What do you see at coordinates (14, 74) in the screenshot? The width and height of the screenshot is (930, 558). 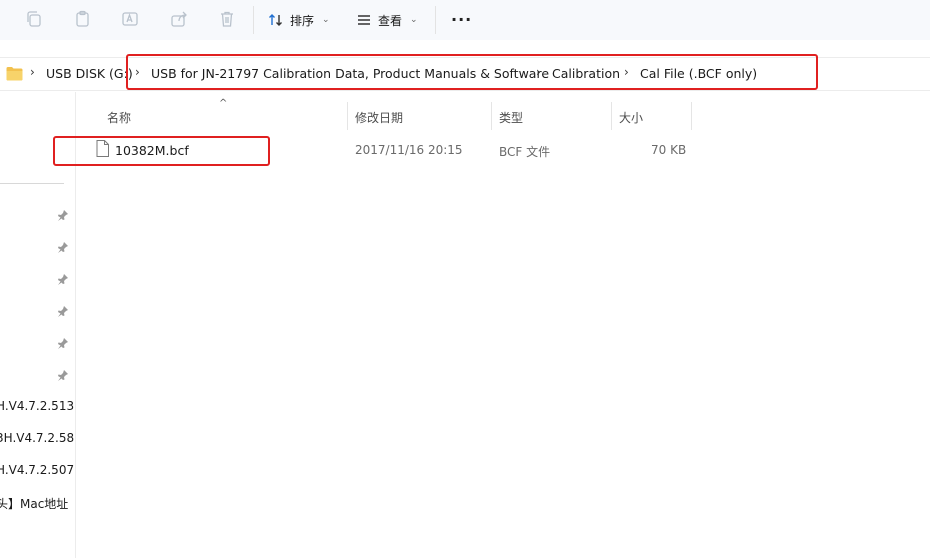 I see `folder-icon` at bounding box center [14, 74].